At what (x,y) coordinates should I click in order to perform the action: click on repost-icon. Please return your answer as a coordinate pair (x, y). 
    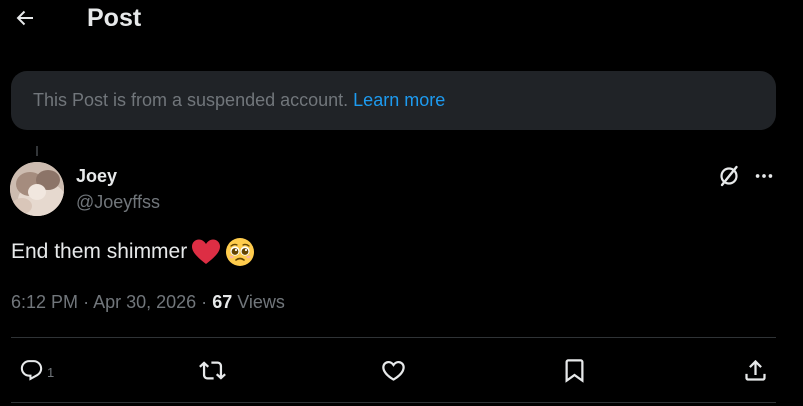
    Looking at the image, I should click on (212, 370).